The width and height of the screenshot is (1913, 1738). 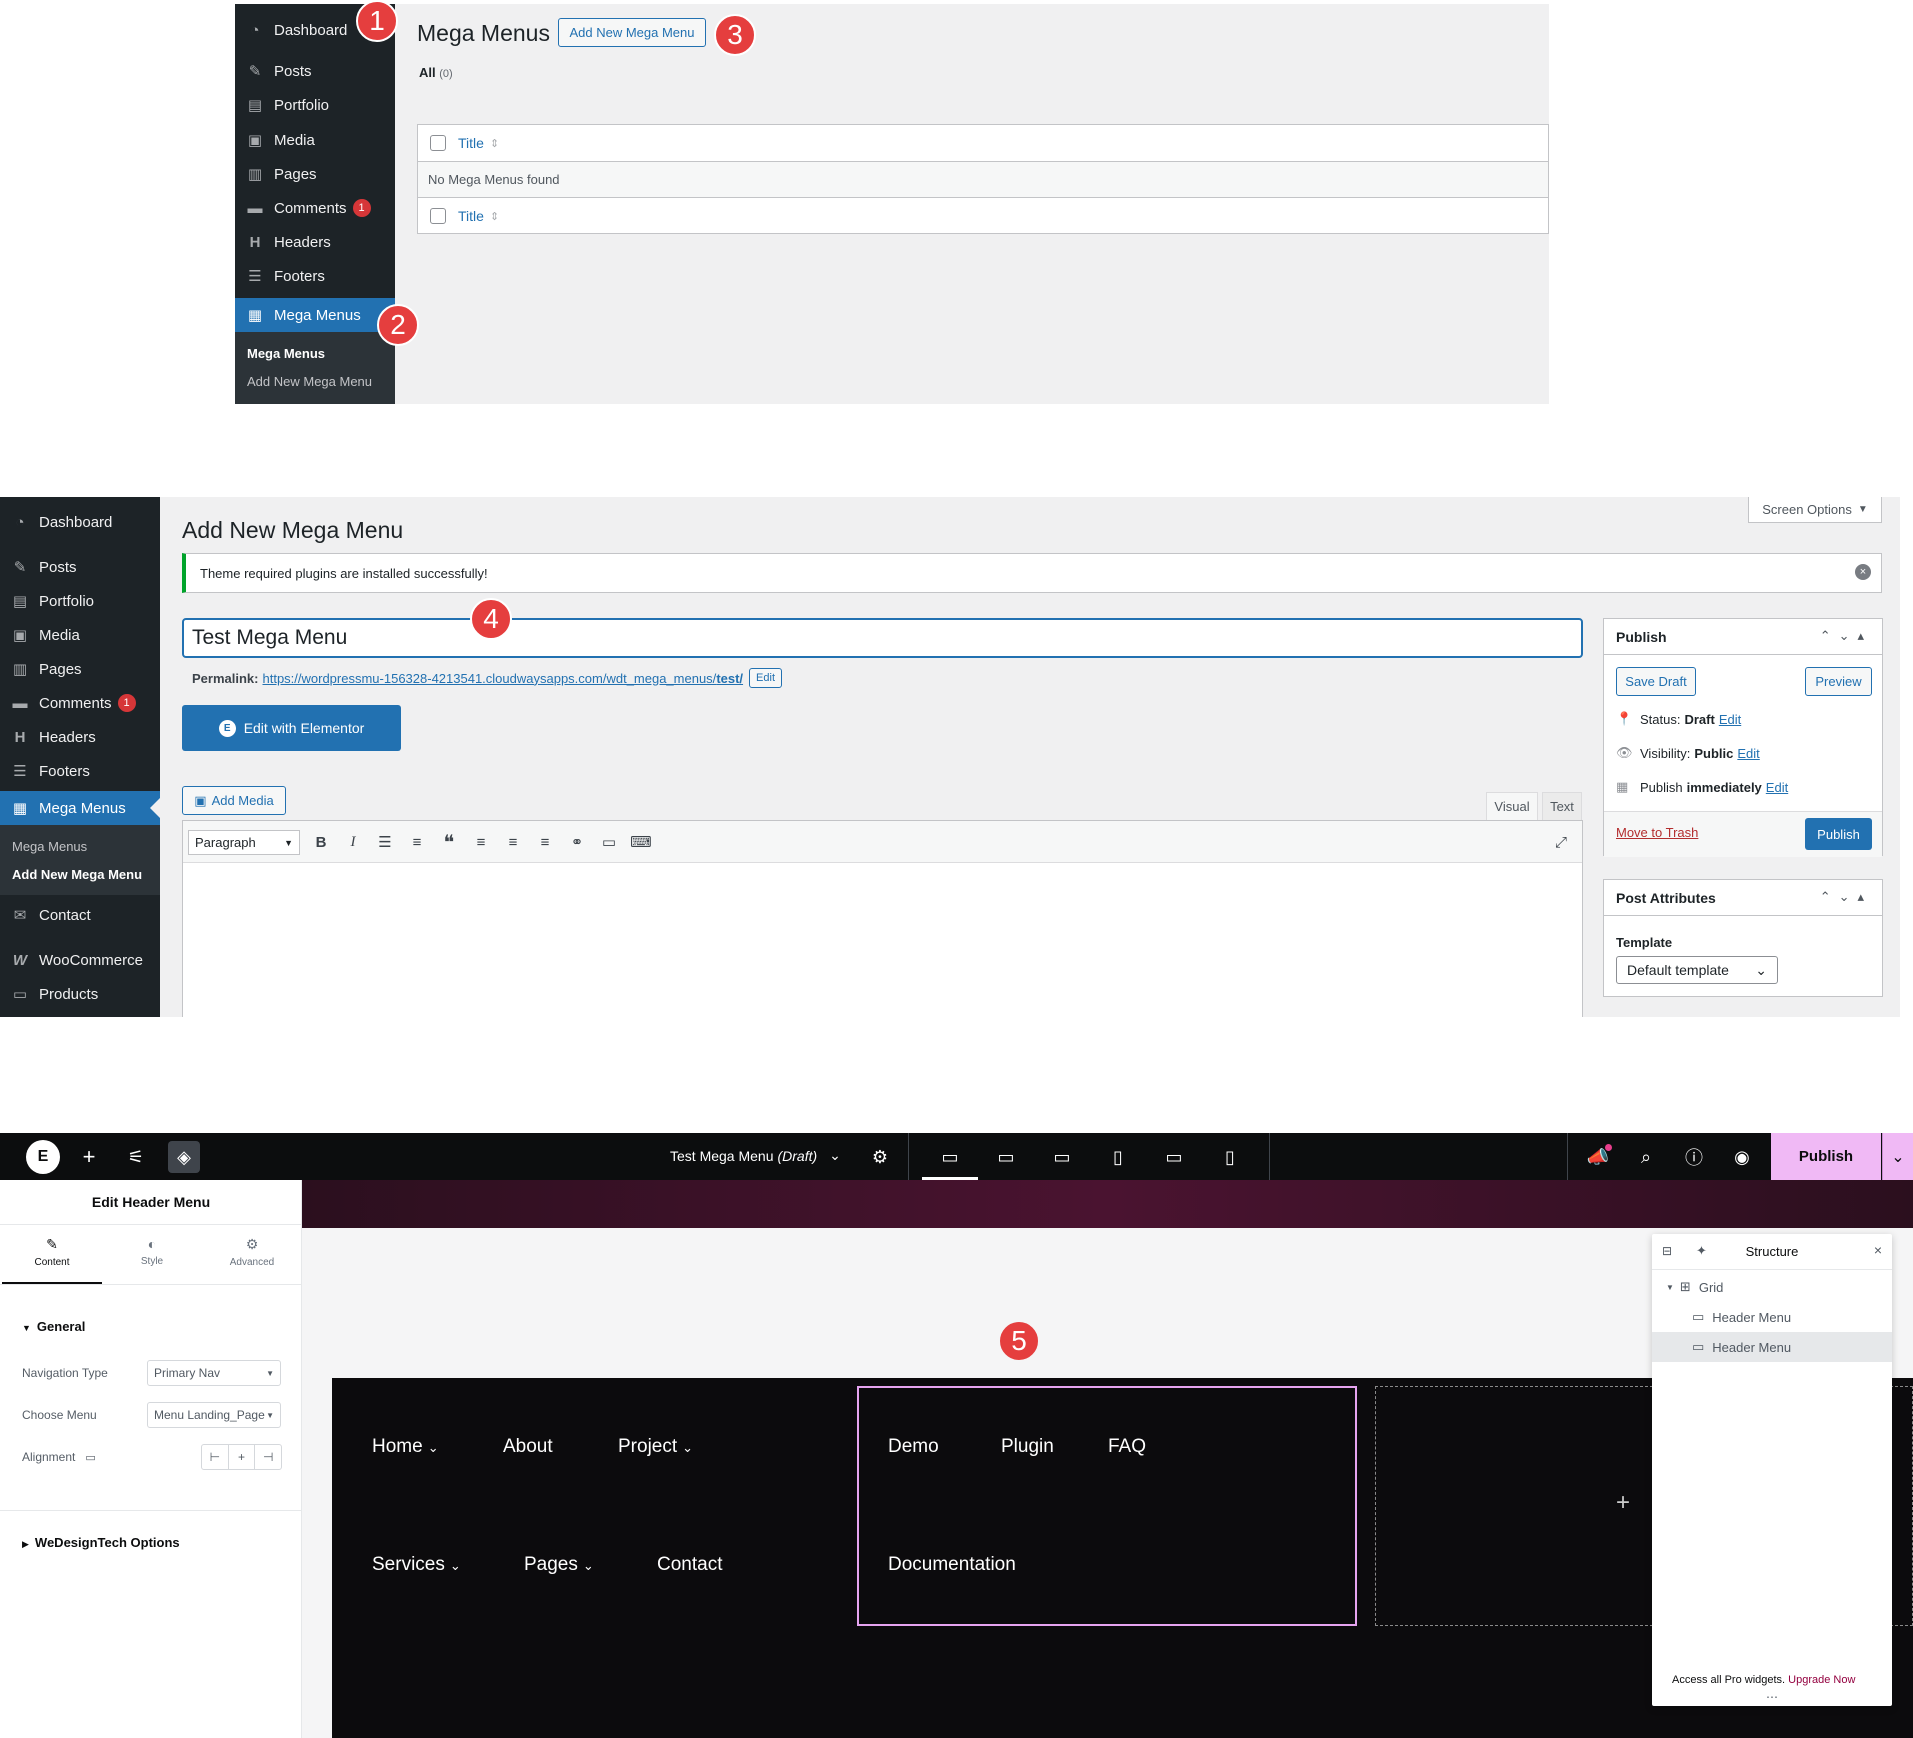 I want to click on read-more-icon: ▭, so click(x=609, y=842).